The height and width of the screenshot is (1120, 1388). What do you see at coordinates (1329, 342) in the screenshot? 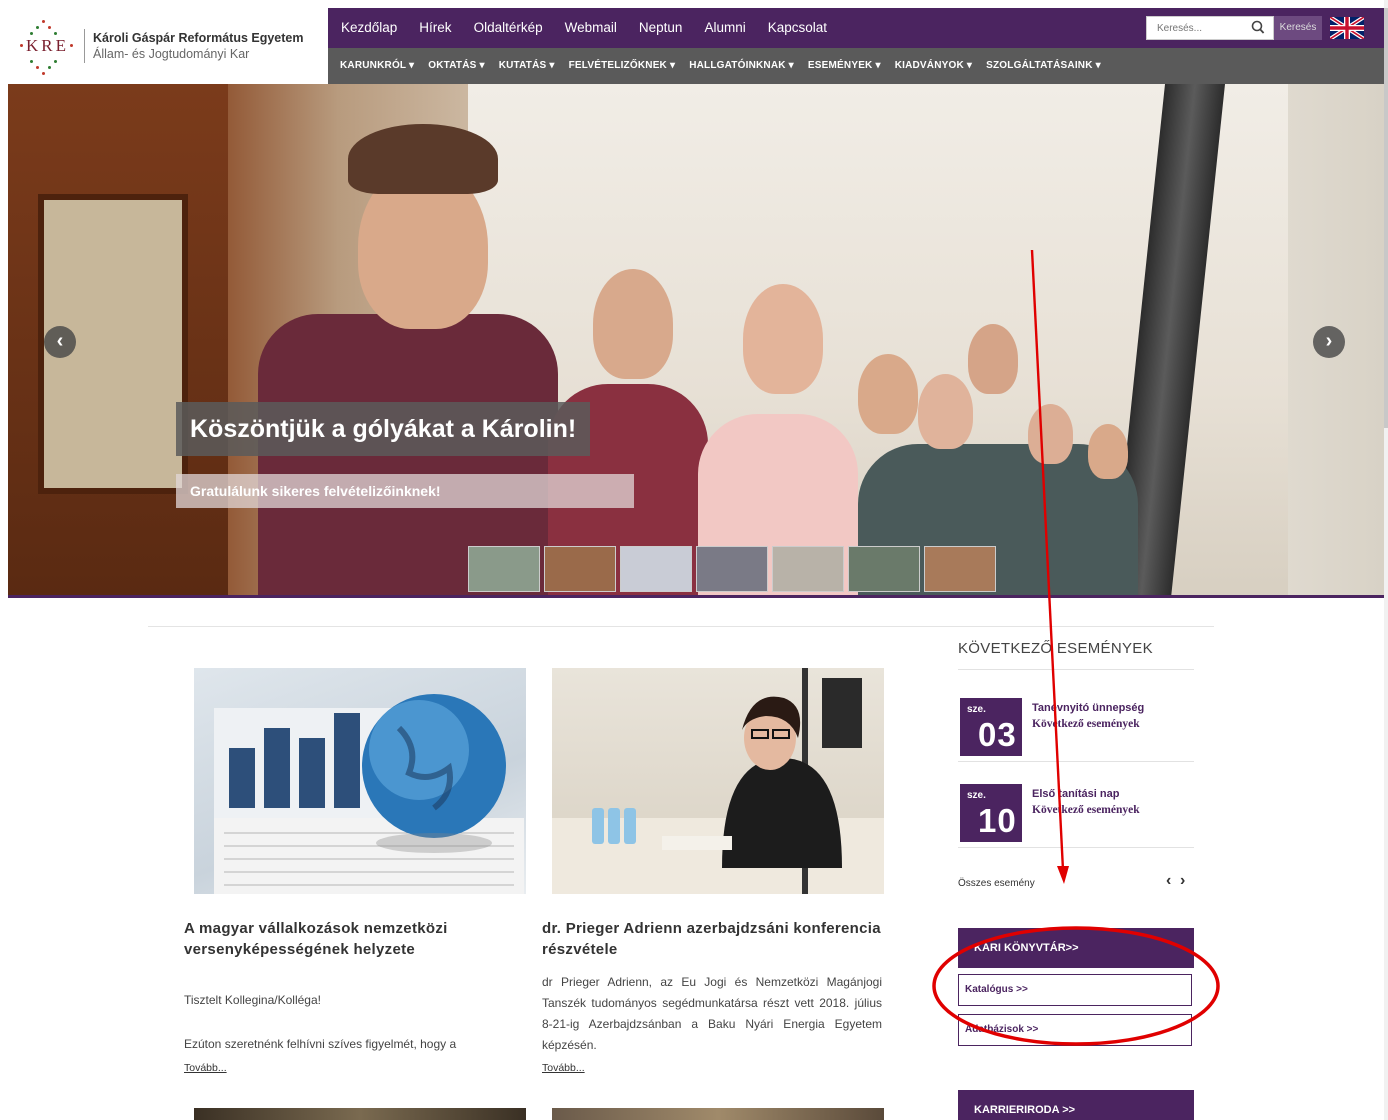
I see `chevron-right-icon: ›` at bounding box center [1329, 342].